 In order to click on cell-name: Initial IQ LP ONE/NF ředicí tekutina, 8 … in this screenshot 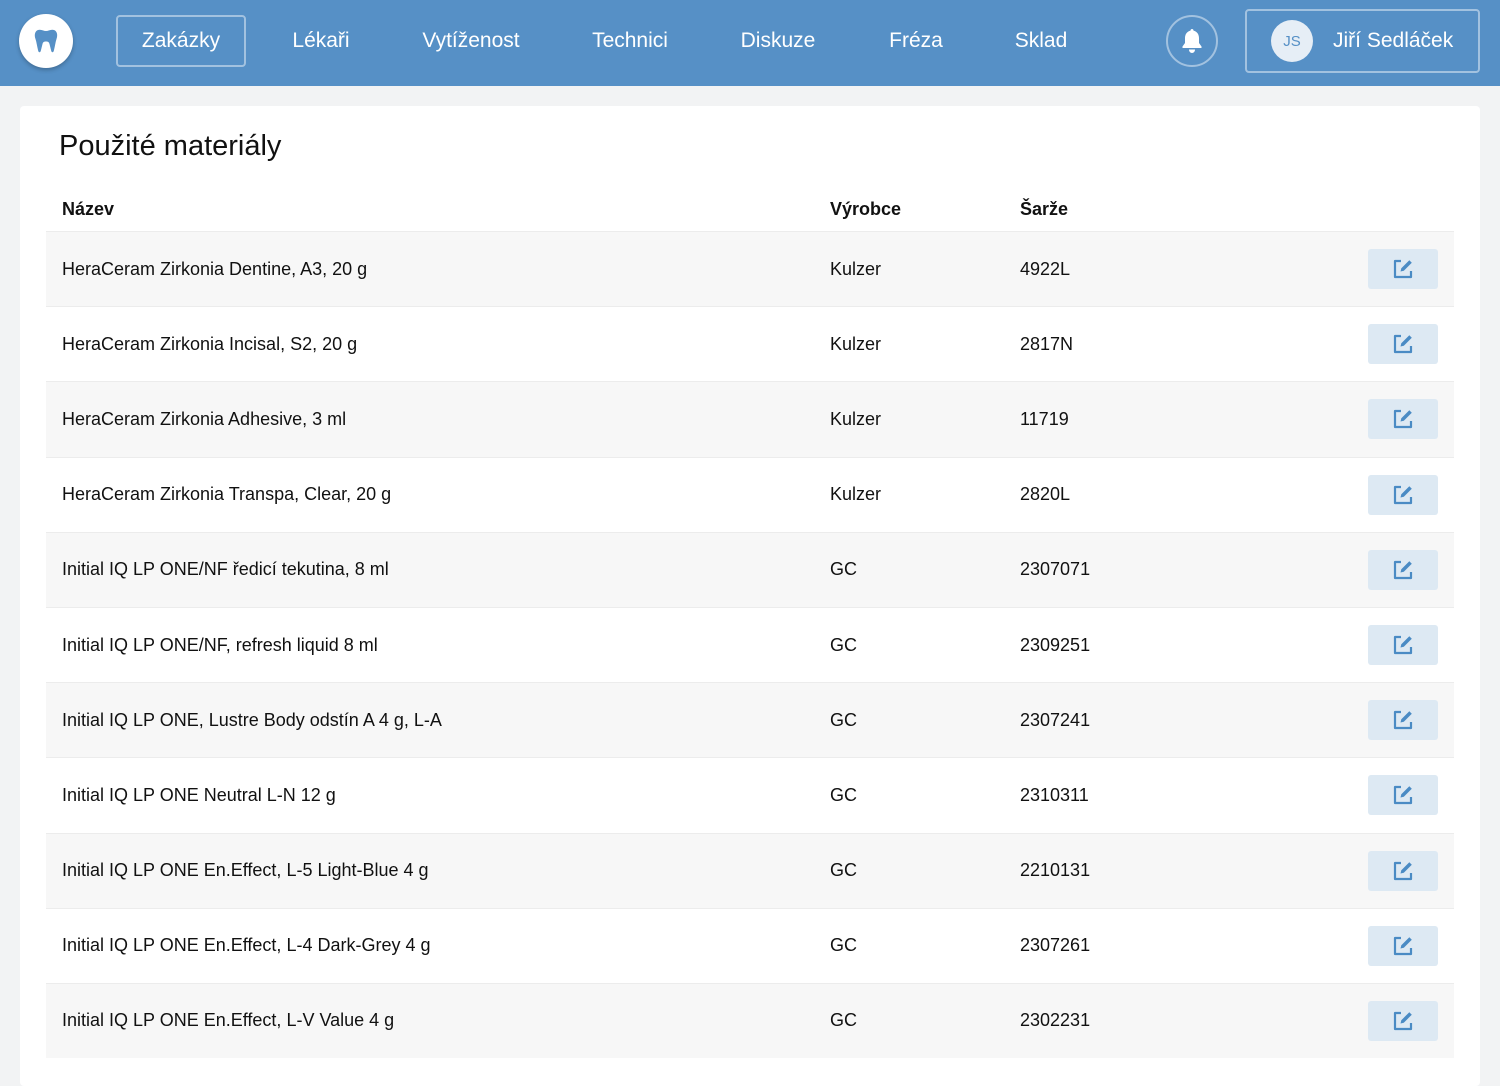, I will do `click(225, 569)`.